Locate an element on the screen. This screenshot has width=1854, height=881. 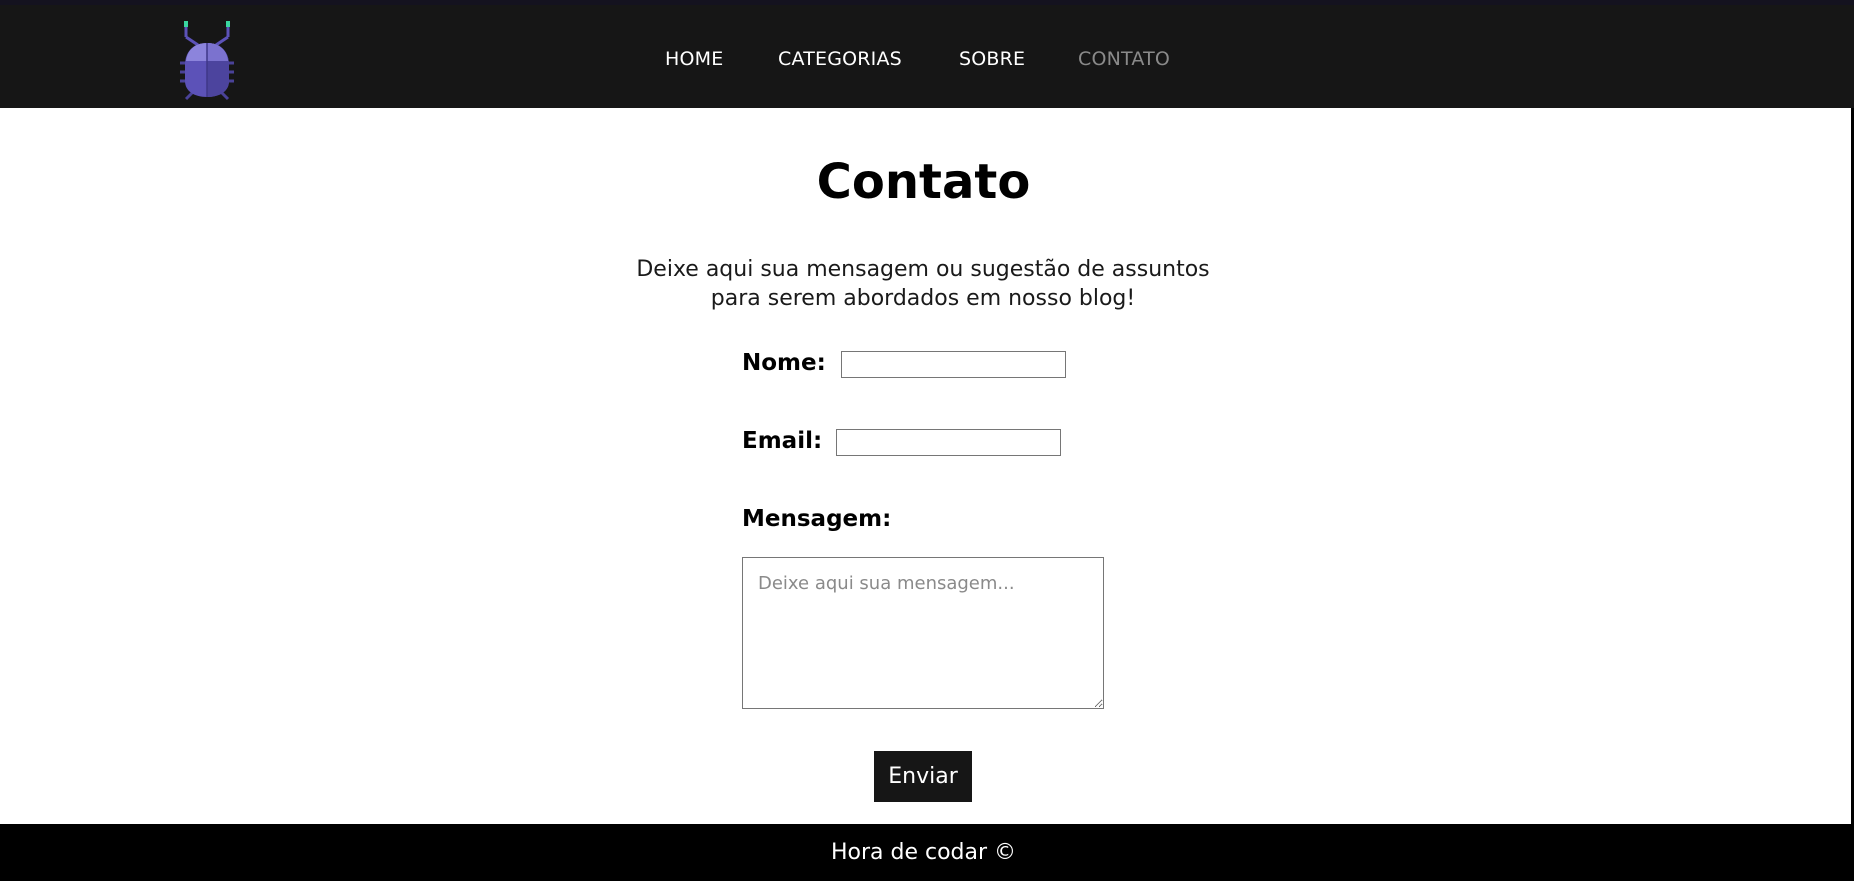
main-nav: HOME CATEGORIAS SOBRE CONTATO is located at coordinates (927, 56).